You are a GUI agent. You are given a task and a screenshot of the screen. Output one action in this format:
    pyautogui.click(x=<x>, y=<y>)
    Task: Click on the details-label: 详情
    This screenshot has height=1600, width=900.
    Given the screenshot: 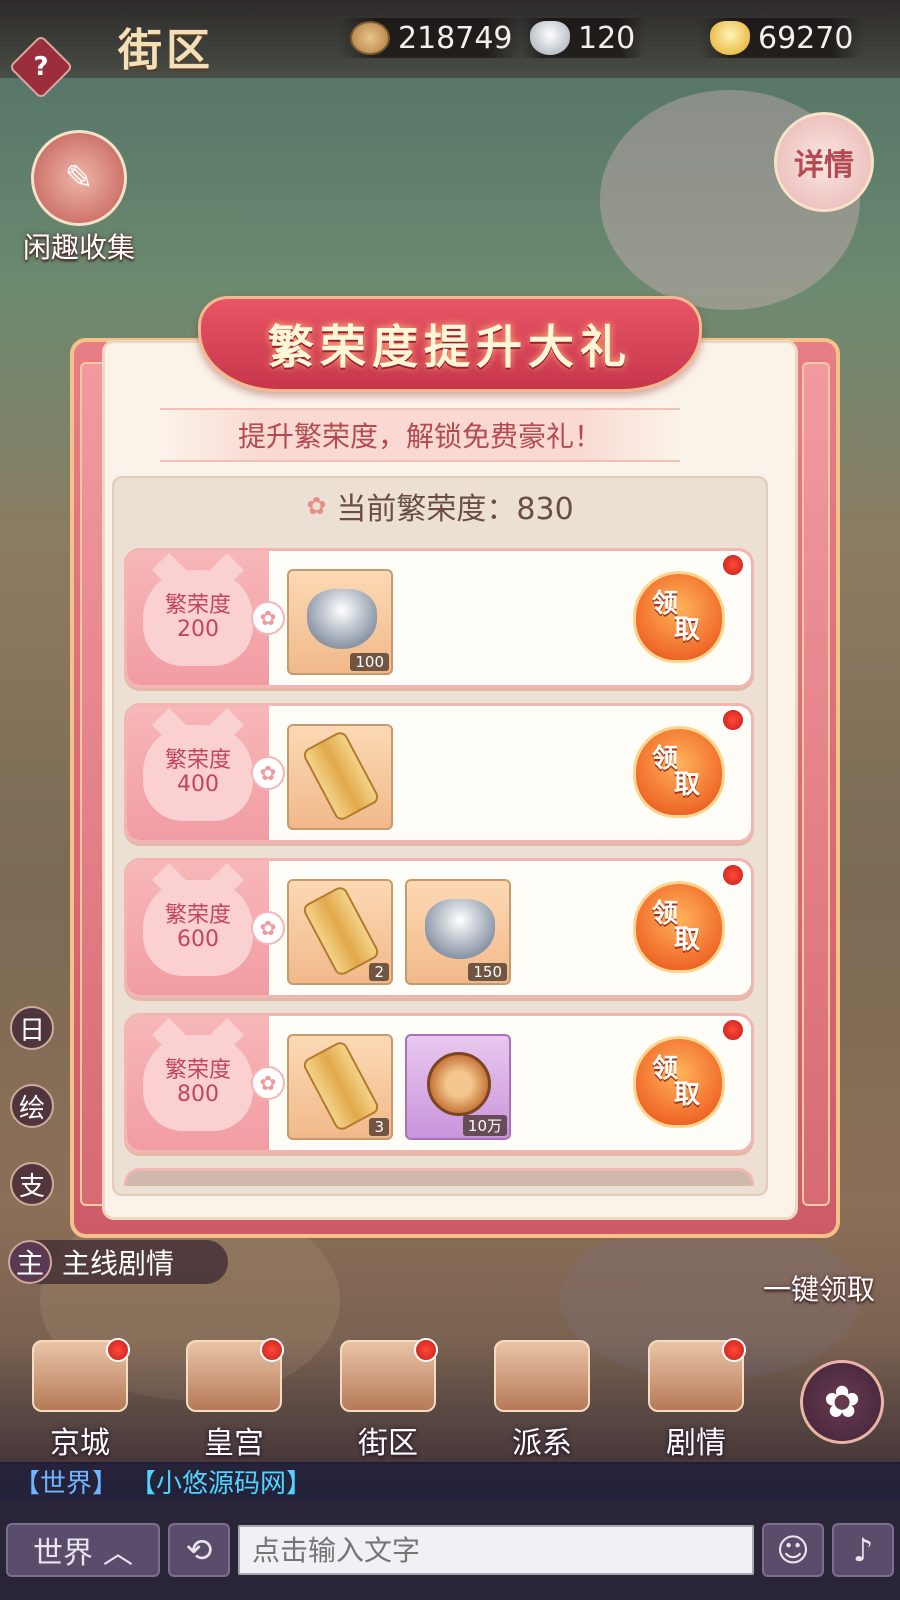 What is the action you would take?
    pyautogui.click(x=824, y=162)
    